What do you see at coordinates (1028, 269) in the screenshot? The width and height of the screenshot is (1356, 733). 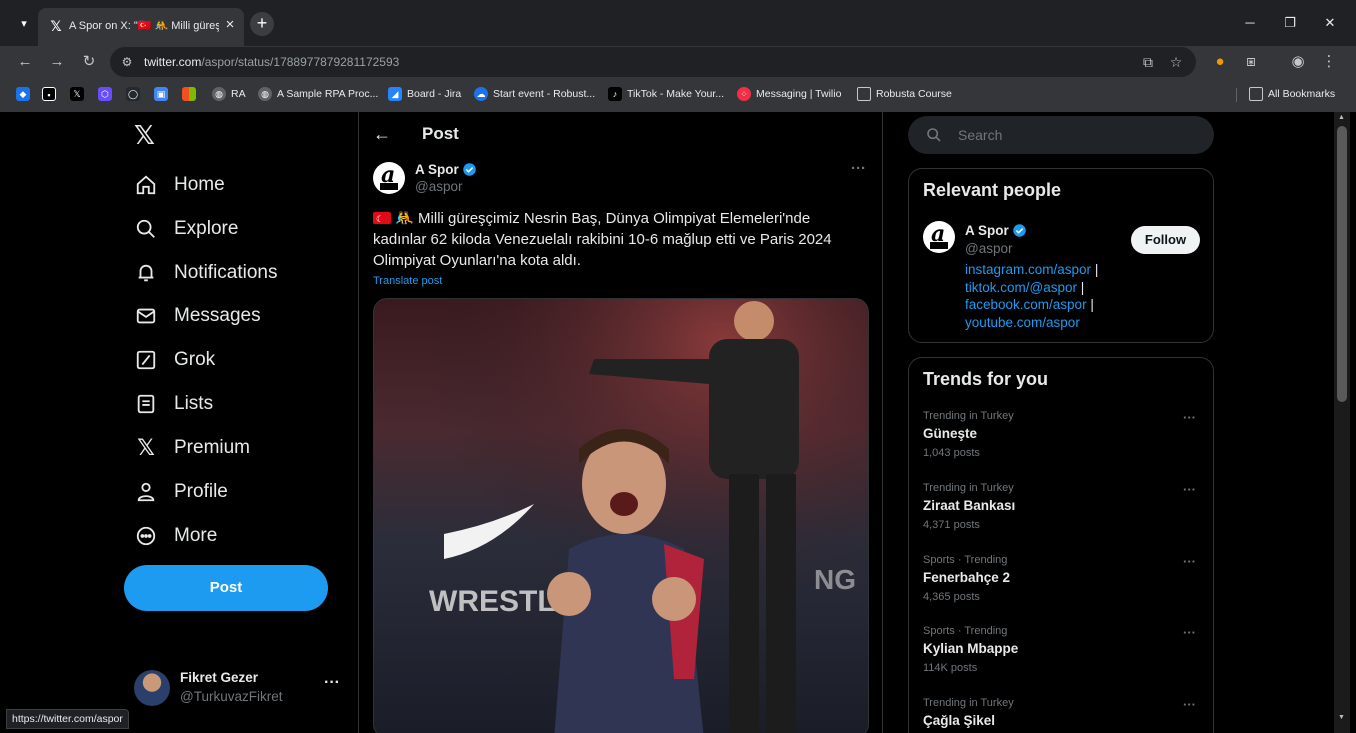 I see `bio-link: instagram.com/aspor` at bounding box center [1028, 269].